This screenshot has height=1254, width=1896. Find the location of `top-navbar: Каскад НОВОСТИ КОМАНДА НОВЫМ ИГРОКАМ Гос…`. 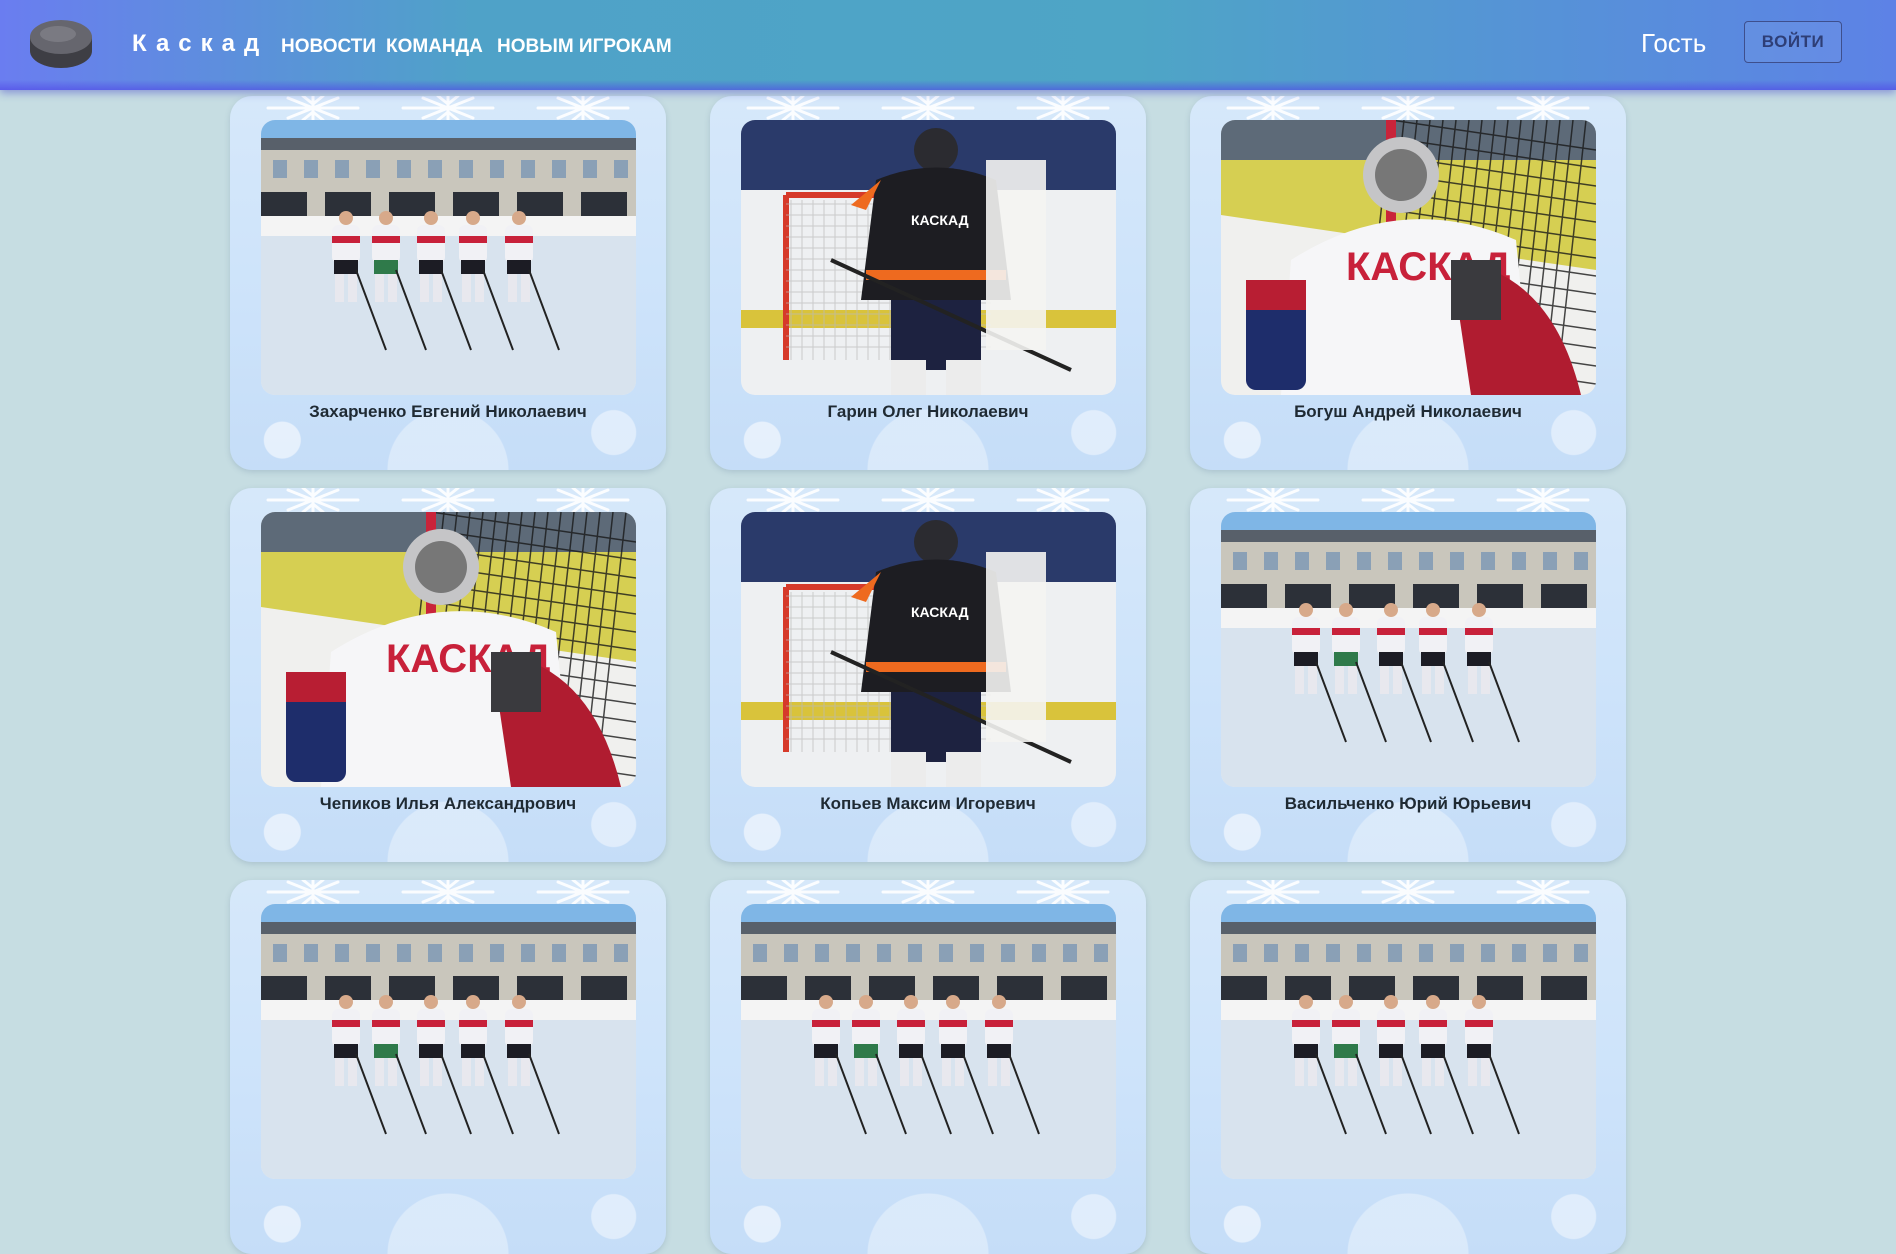

top-navbar: Каскад НОВОСТИ КОМАНДА НОВЫМ ИГРОКАМ Гос… is located at coordinates (948, 45).